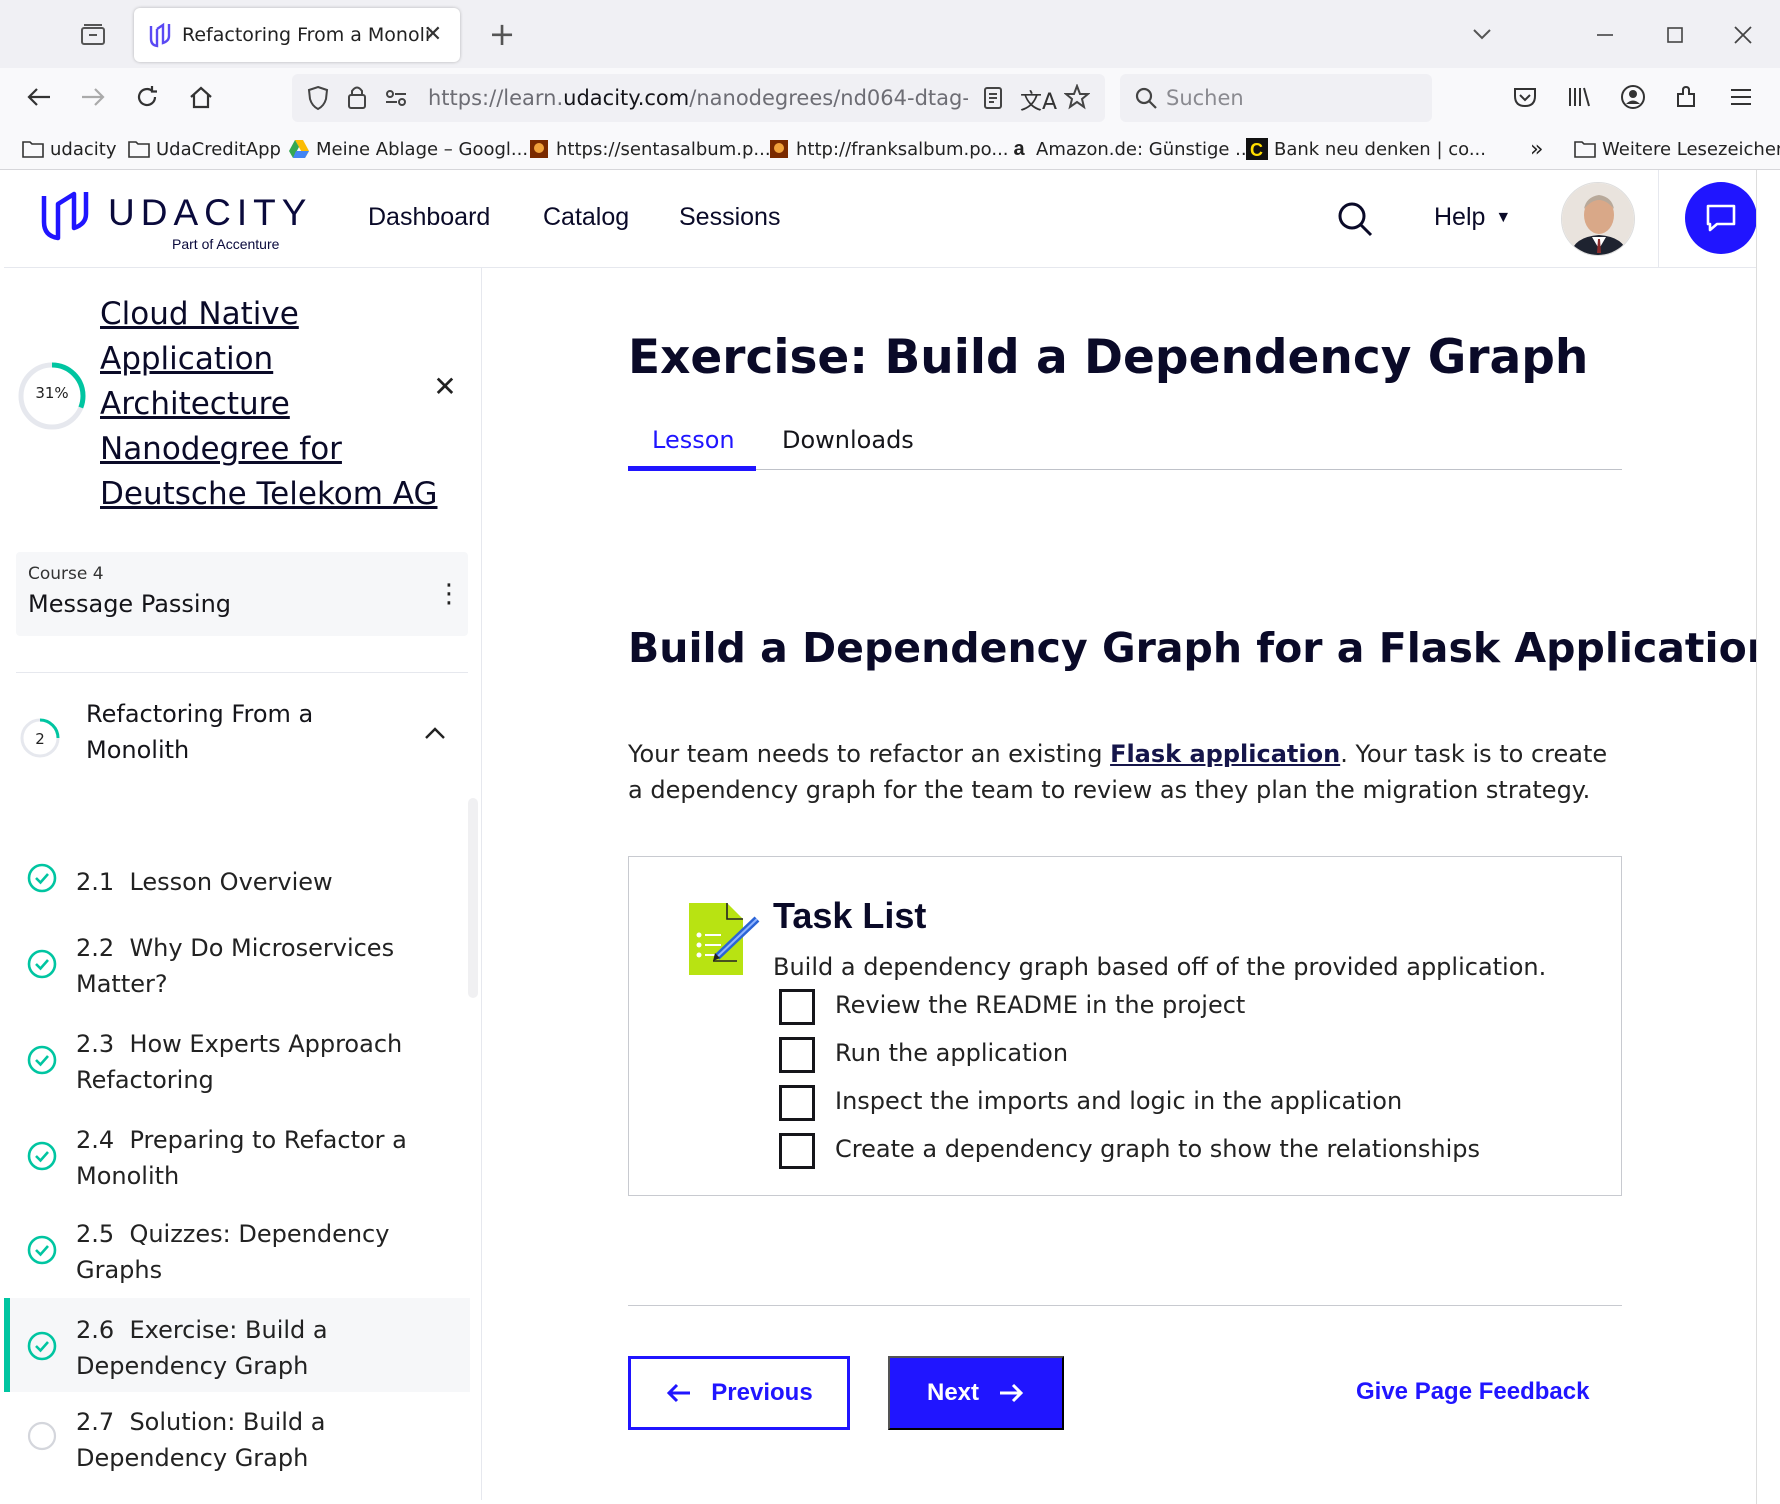 The image size is (1780, 1504). What do you see at coordinates (435, 733) in the screenshot?
I see `chevron-up-icon` at bounding box center [435, 733].